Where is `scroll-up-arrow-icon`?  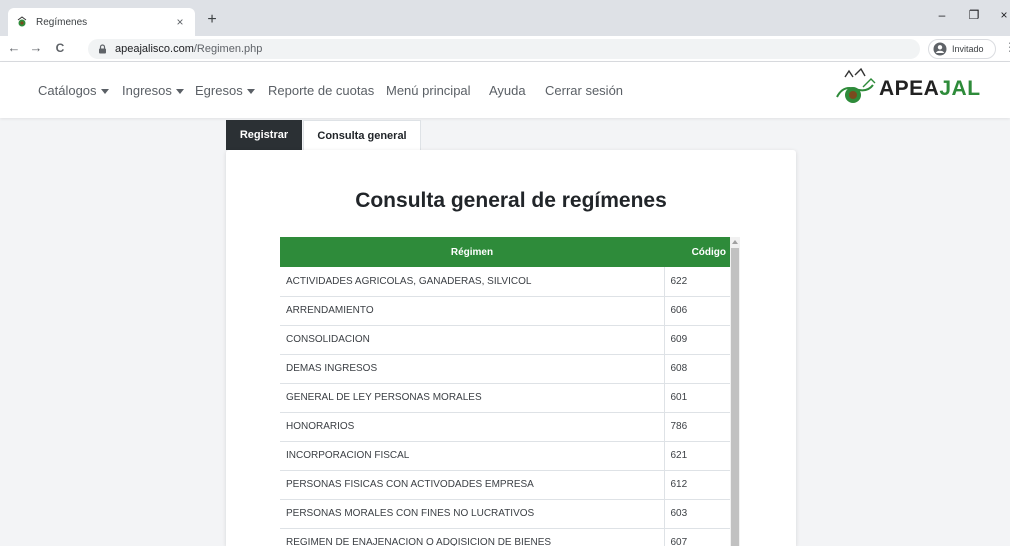
scroll-up-arrow-icon is located at coordinates (735, 242).